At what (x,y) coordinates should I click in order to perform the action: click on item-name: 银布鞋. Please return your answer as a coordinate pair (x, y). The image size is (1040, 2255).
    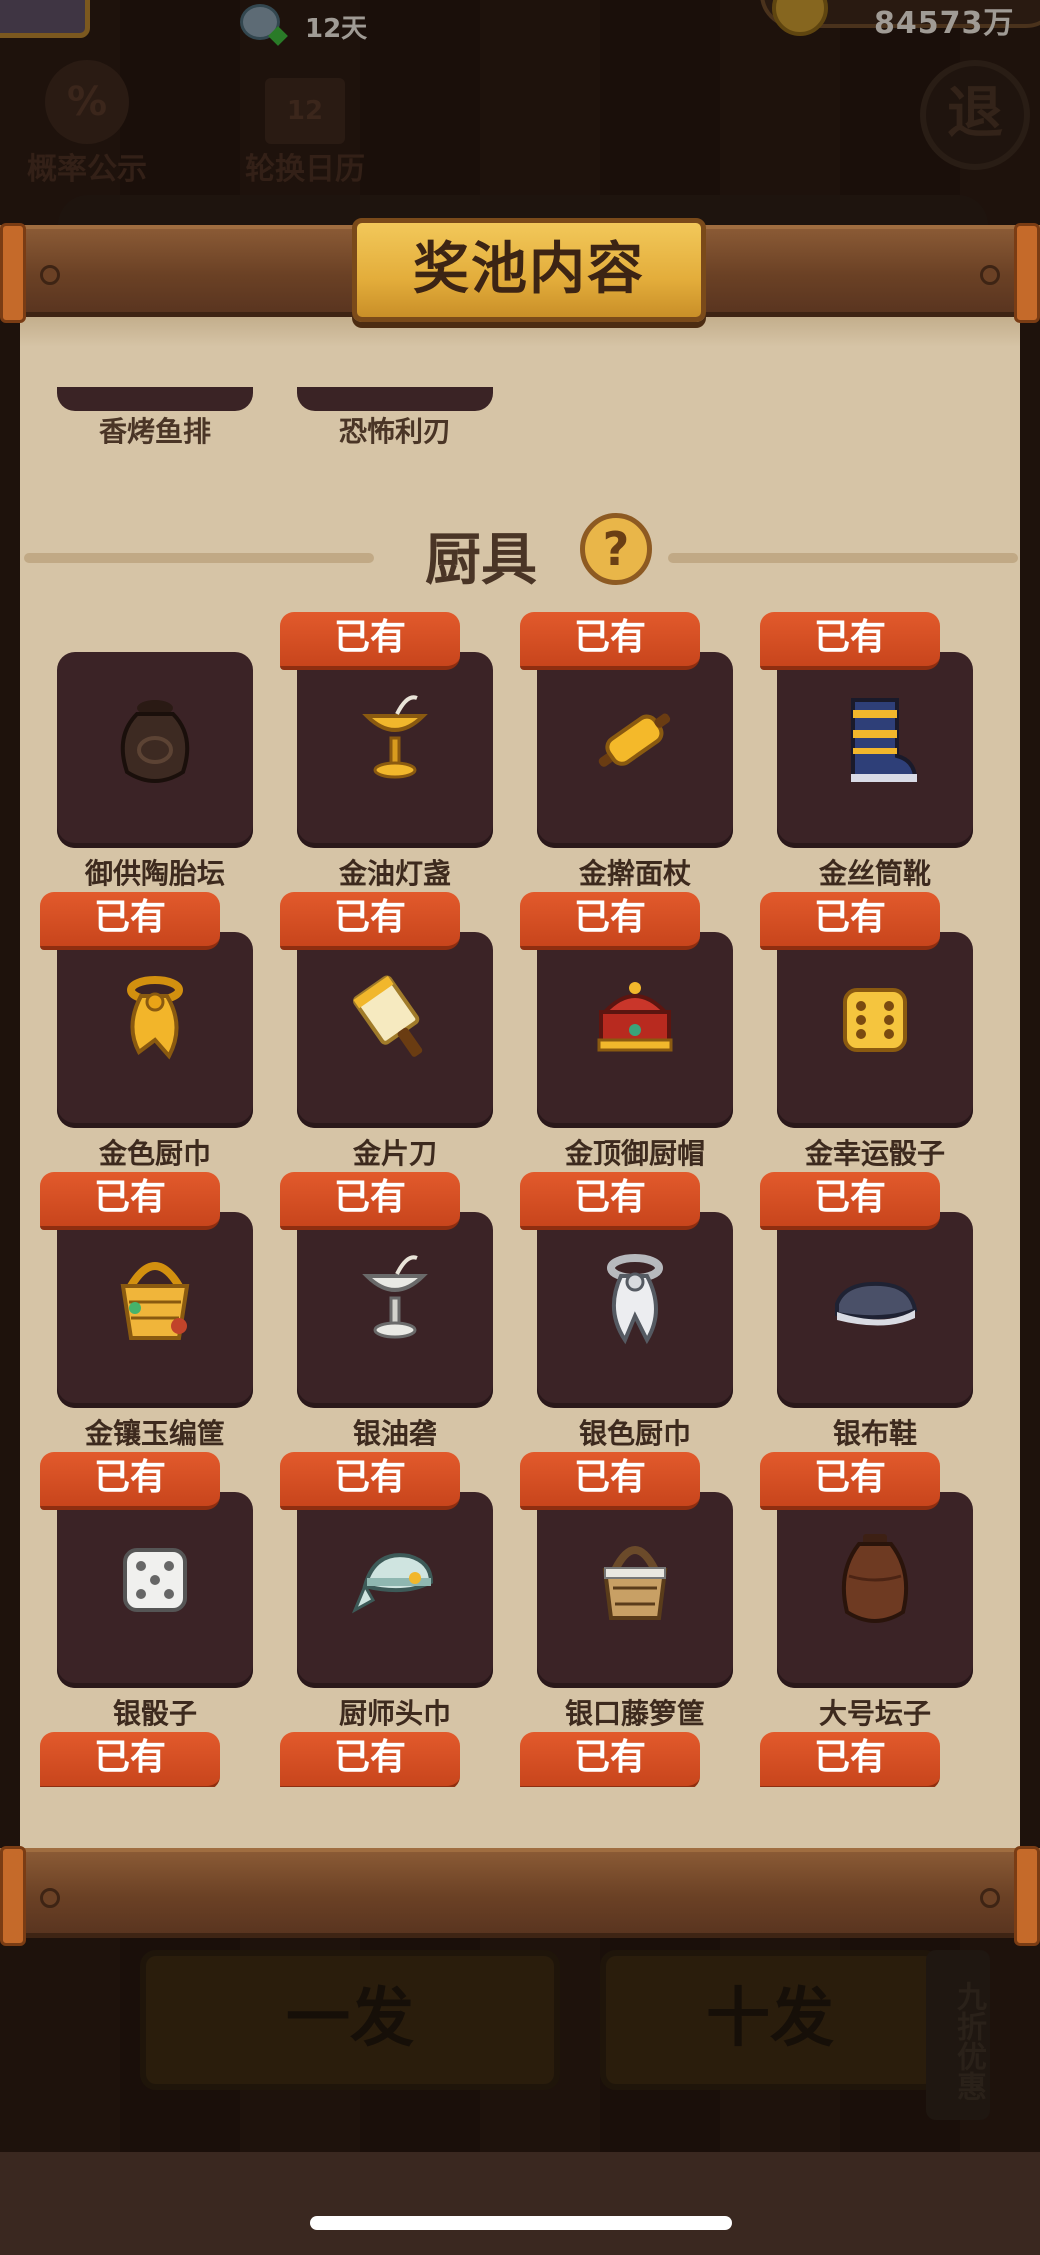
    Looking at the image, I should click on (874, 1433).